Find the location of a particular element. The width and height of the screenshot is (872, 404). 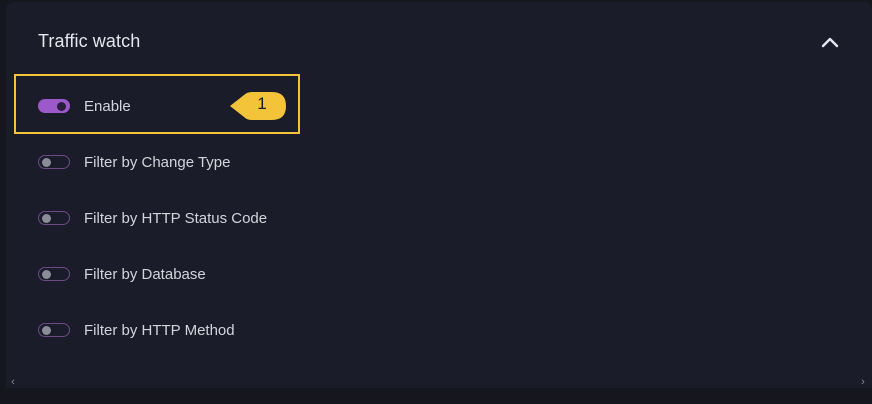

horizontal-scrollbar: ‹ › is located at coordinates (436, 382).